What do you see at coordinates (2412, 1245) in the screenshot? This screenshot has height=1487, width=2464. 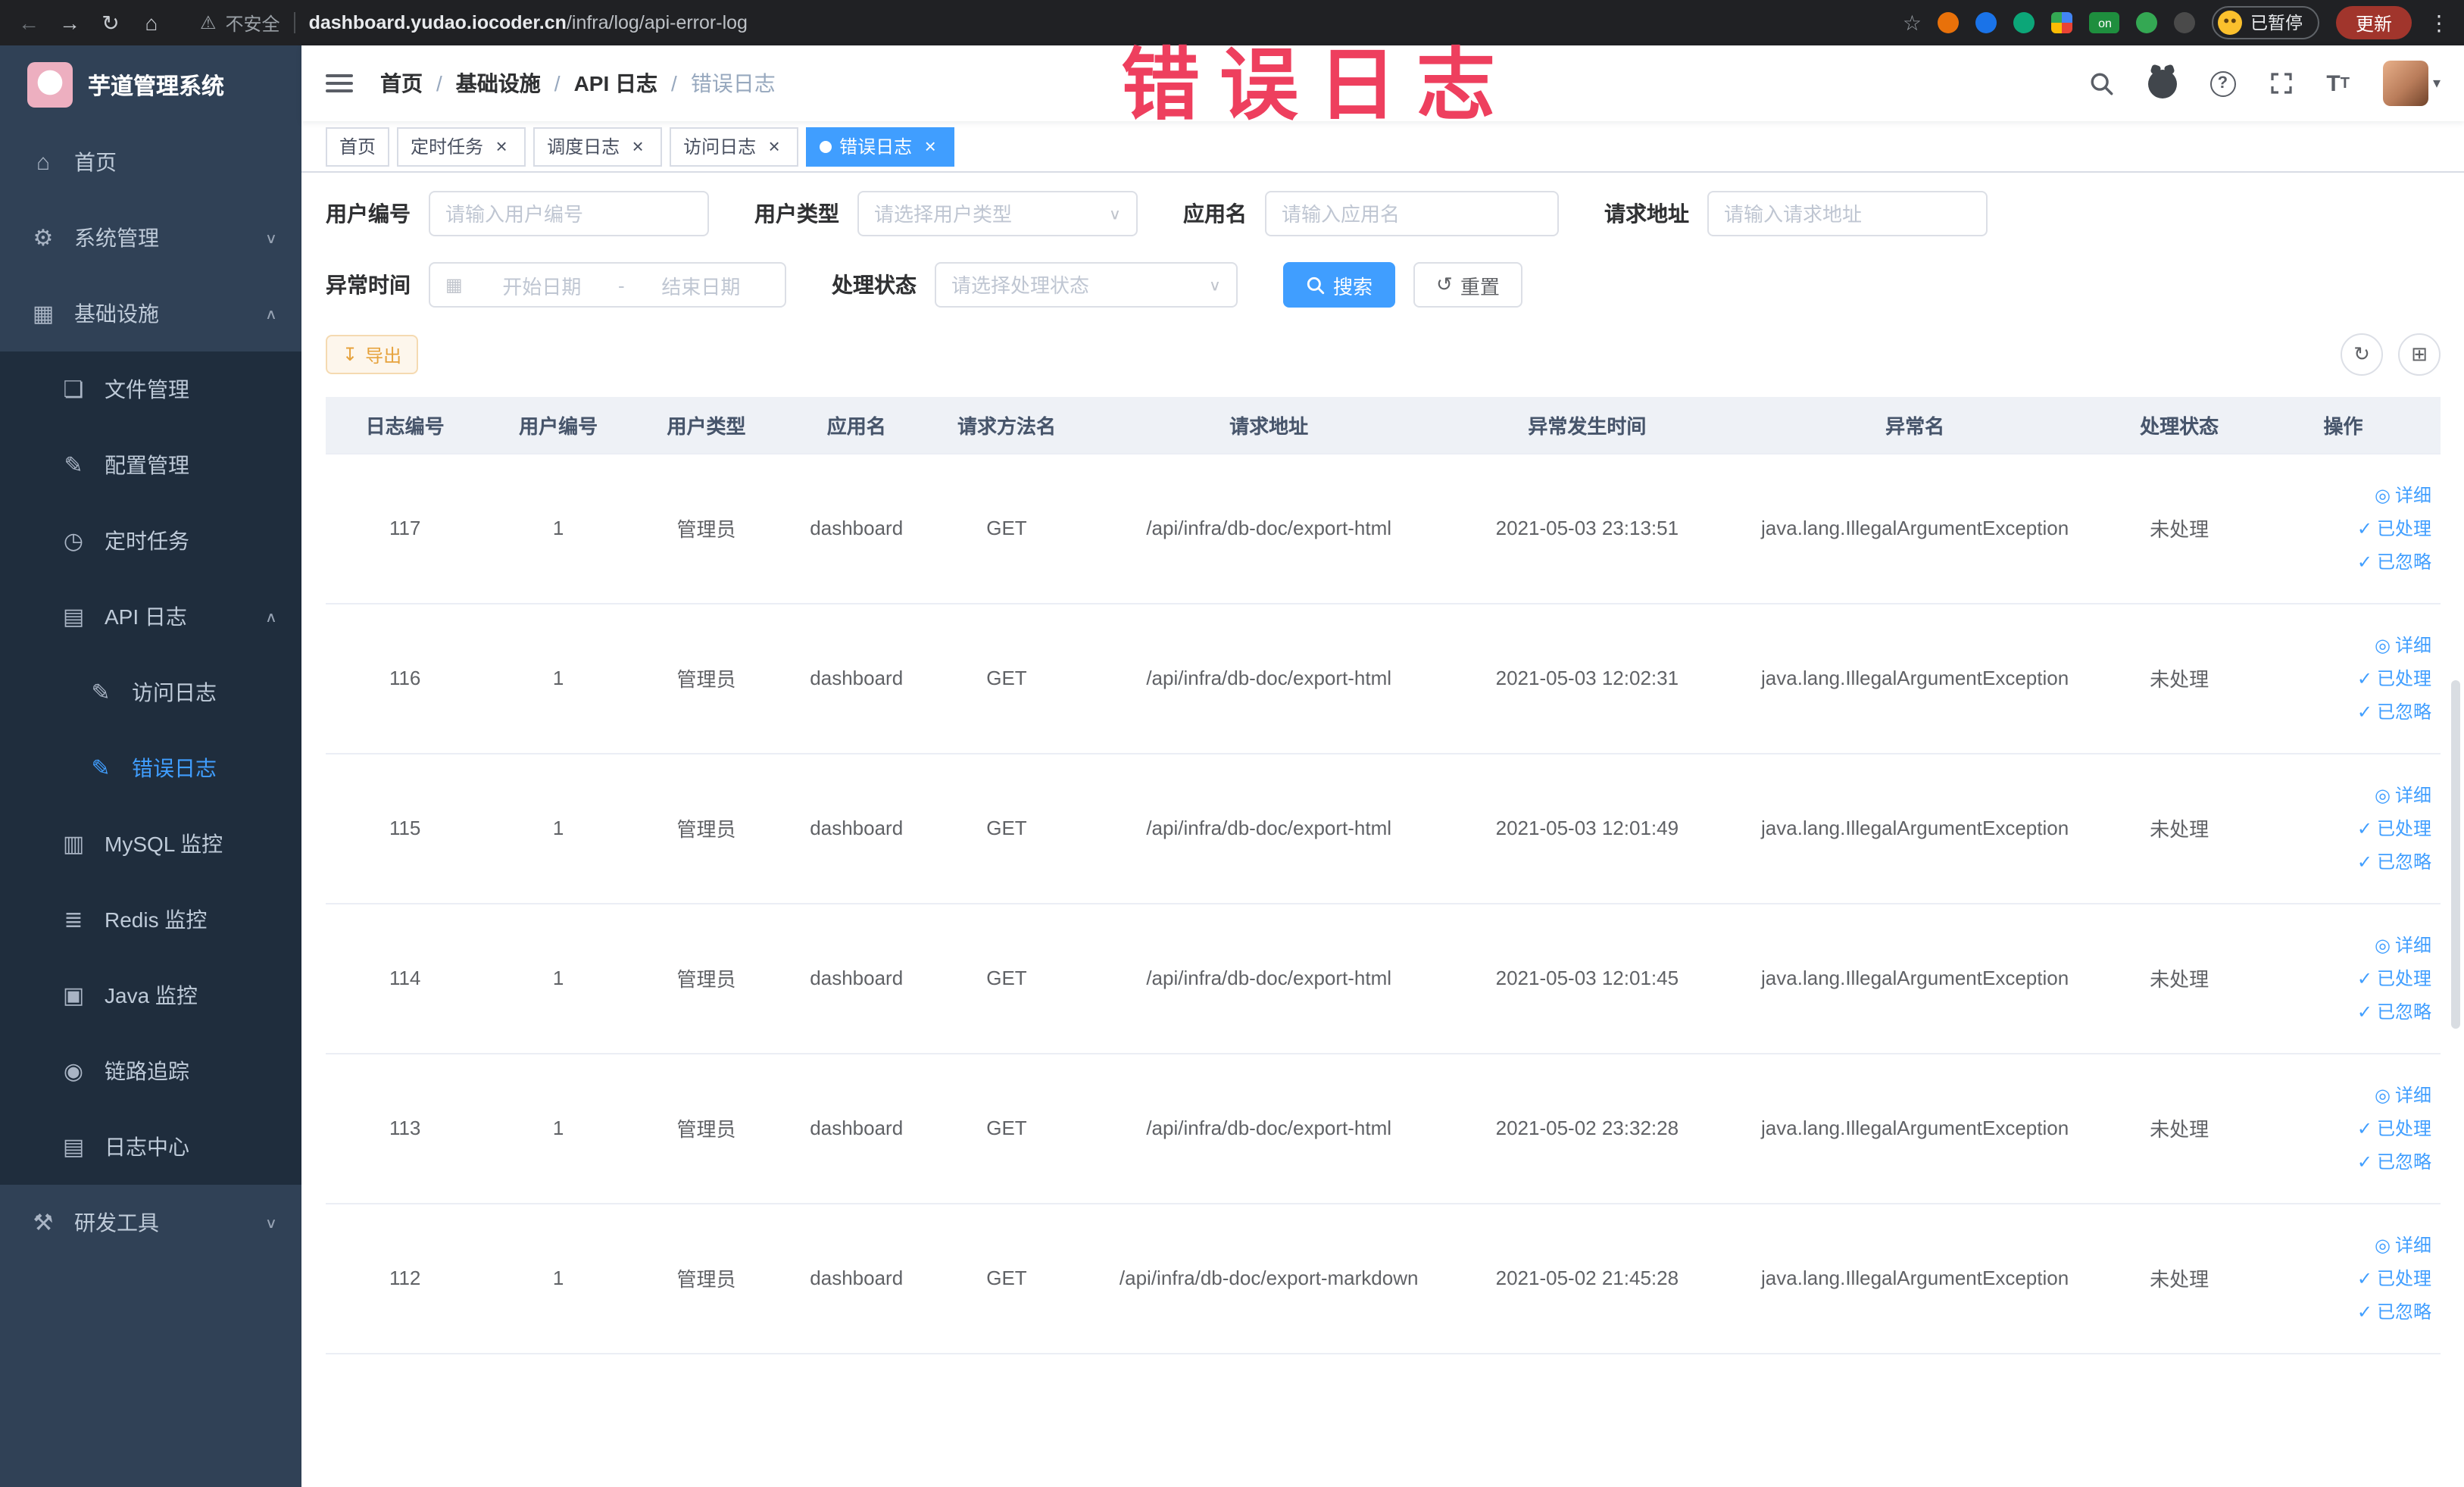 I see `action-label: 详细` at bounding box center [2412, 1245].